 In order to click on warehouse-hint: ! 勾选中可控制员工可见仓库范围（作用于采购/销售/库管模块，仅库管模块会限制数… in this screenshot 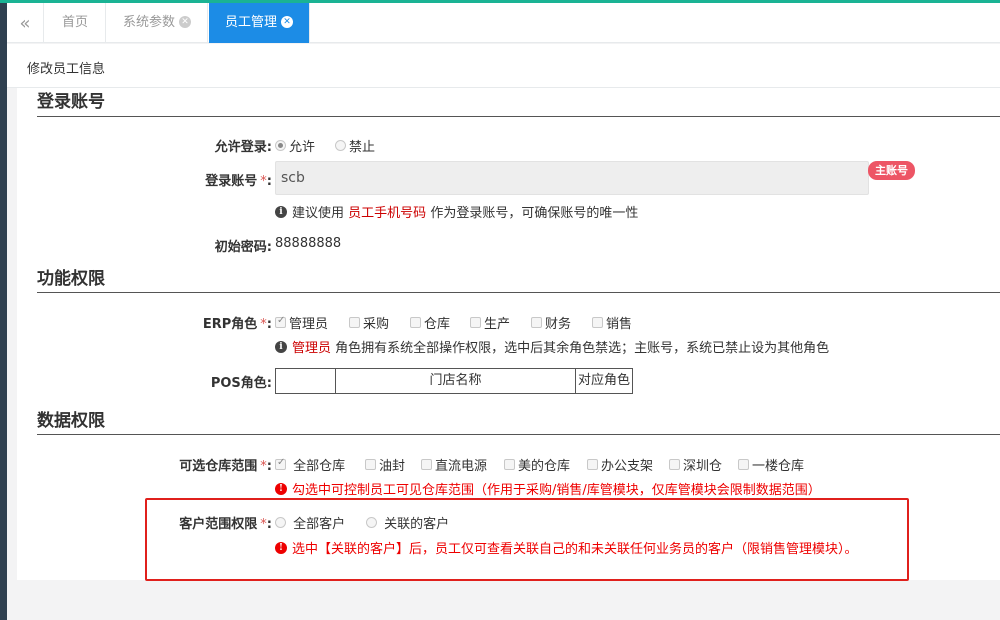, I will do `click(548, 488)`.